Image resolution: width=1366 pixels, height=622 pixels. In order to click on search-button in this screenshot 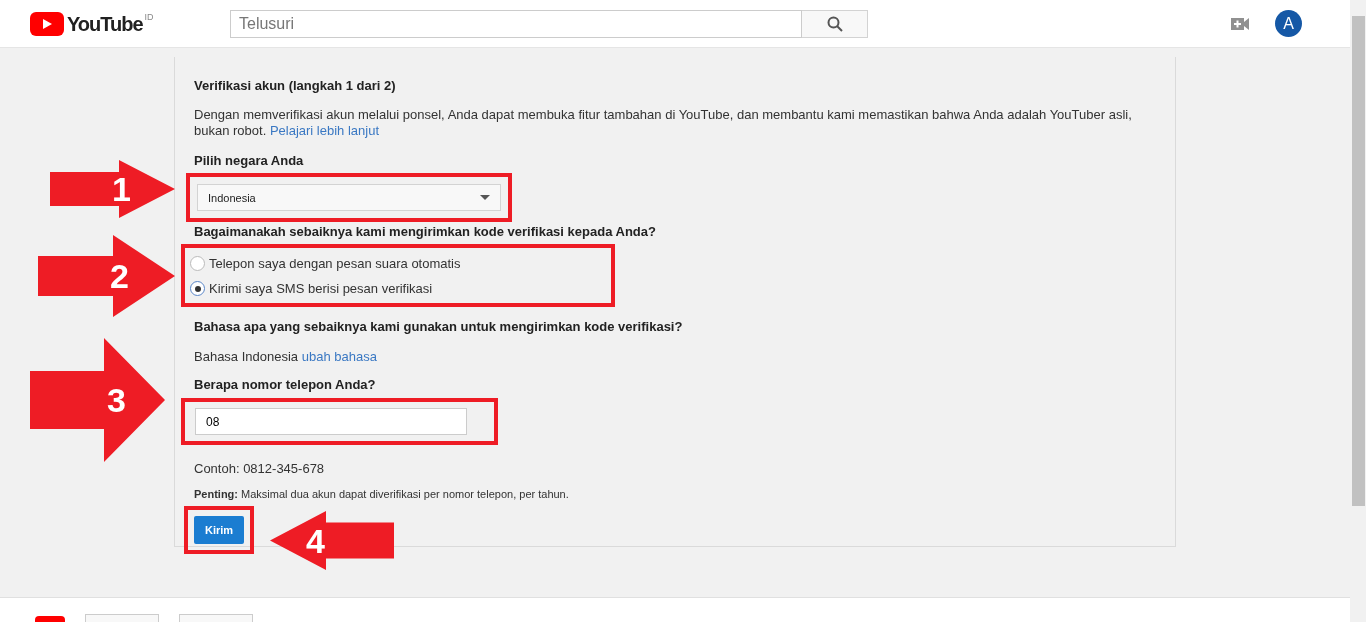, I will do `click(835, 23)`.